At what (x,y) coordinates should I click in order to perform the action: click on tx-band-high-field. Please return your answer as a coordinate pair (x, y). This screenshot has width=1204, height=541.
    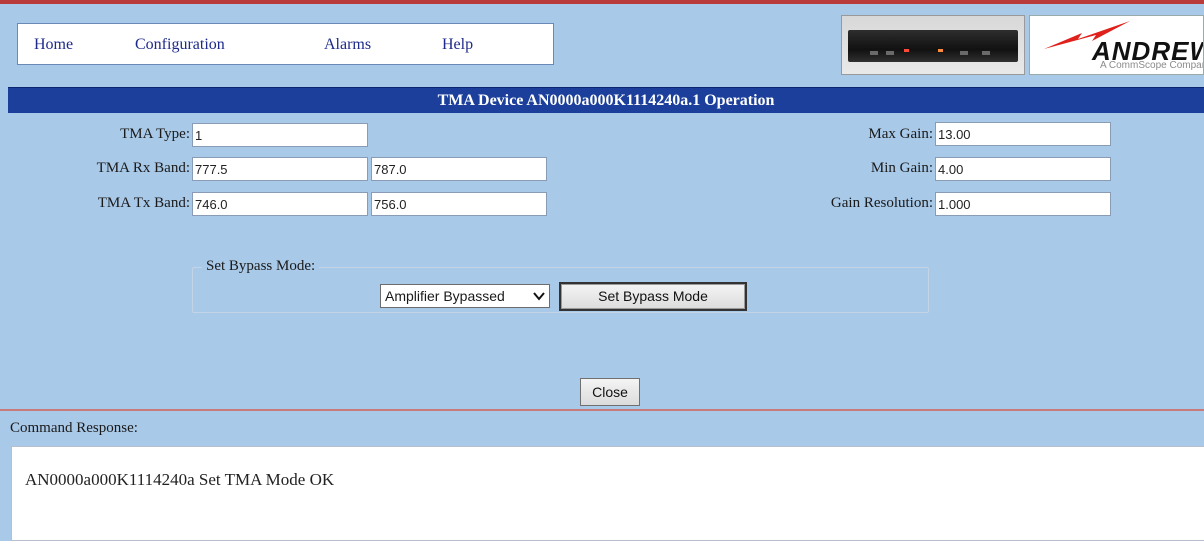
    Looking at the image, I should click on (459, 204).